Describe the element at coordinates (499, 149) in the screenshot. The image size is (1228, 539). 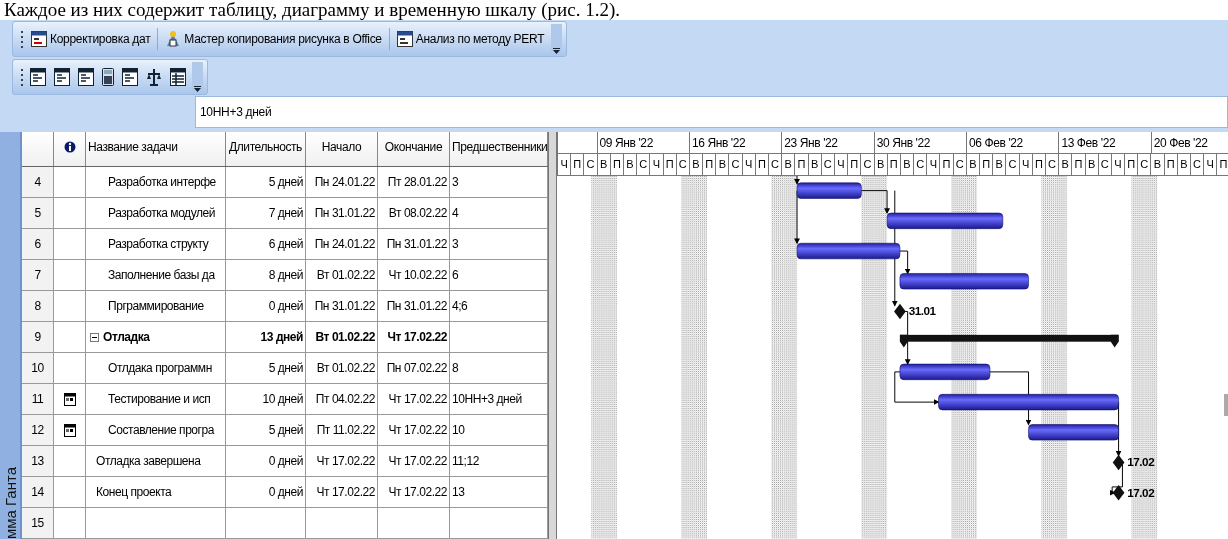
I see `column-header: Предшественники` at that location.